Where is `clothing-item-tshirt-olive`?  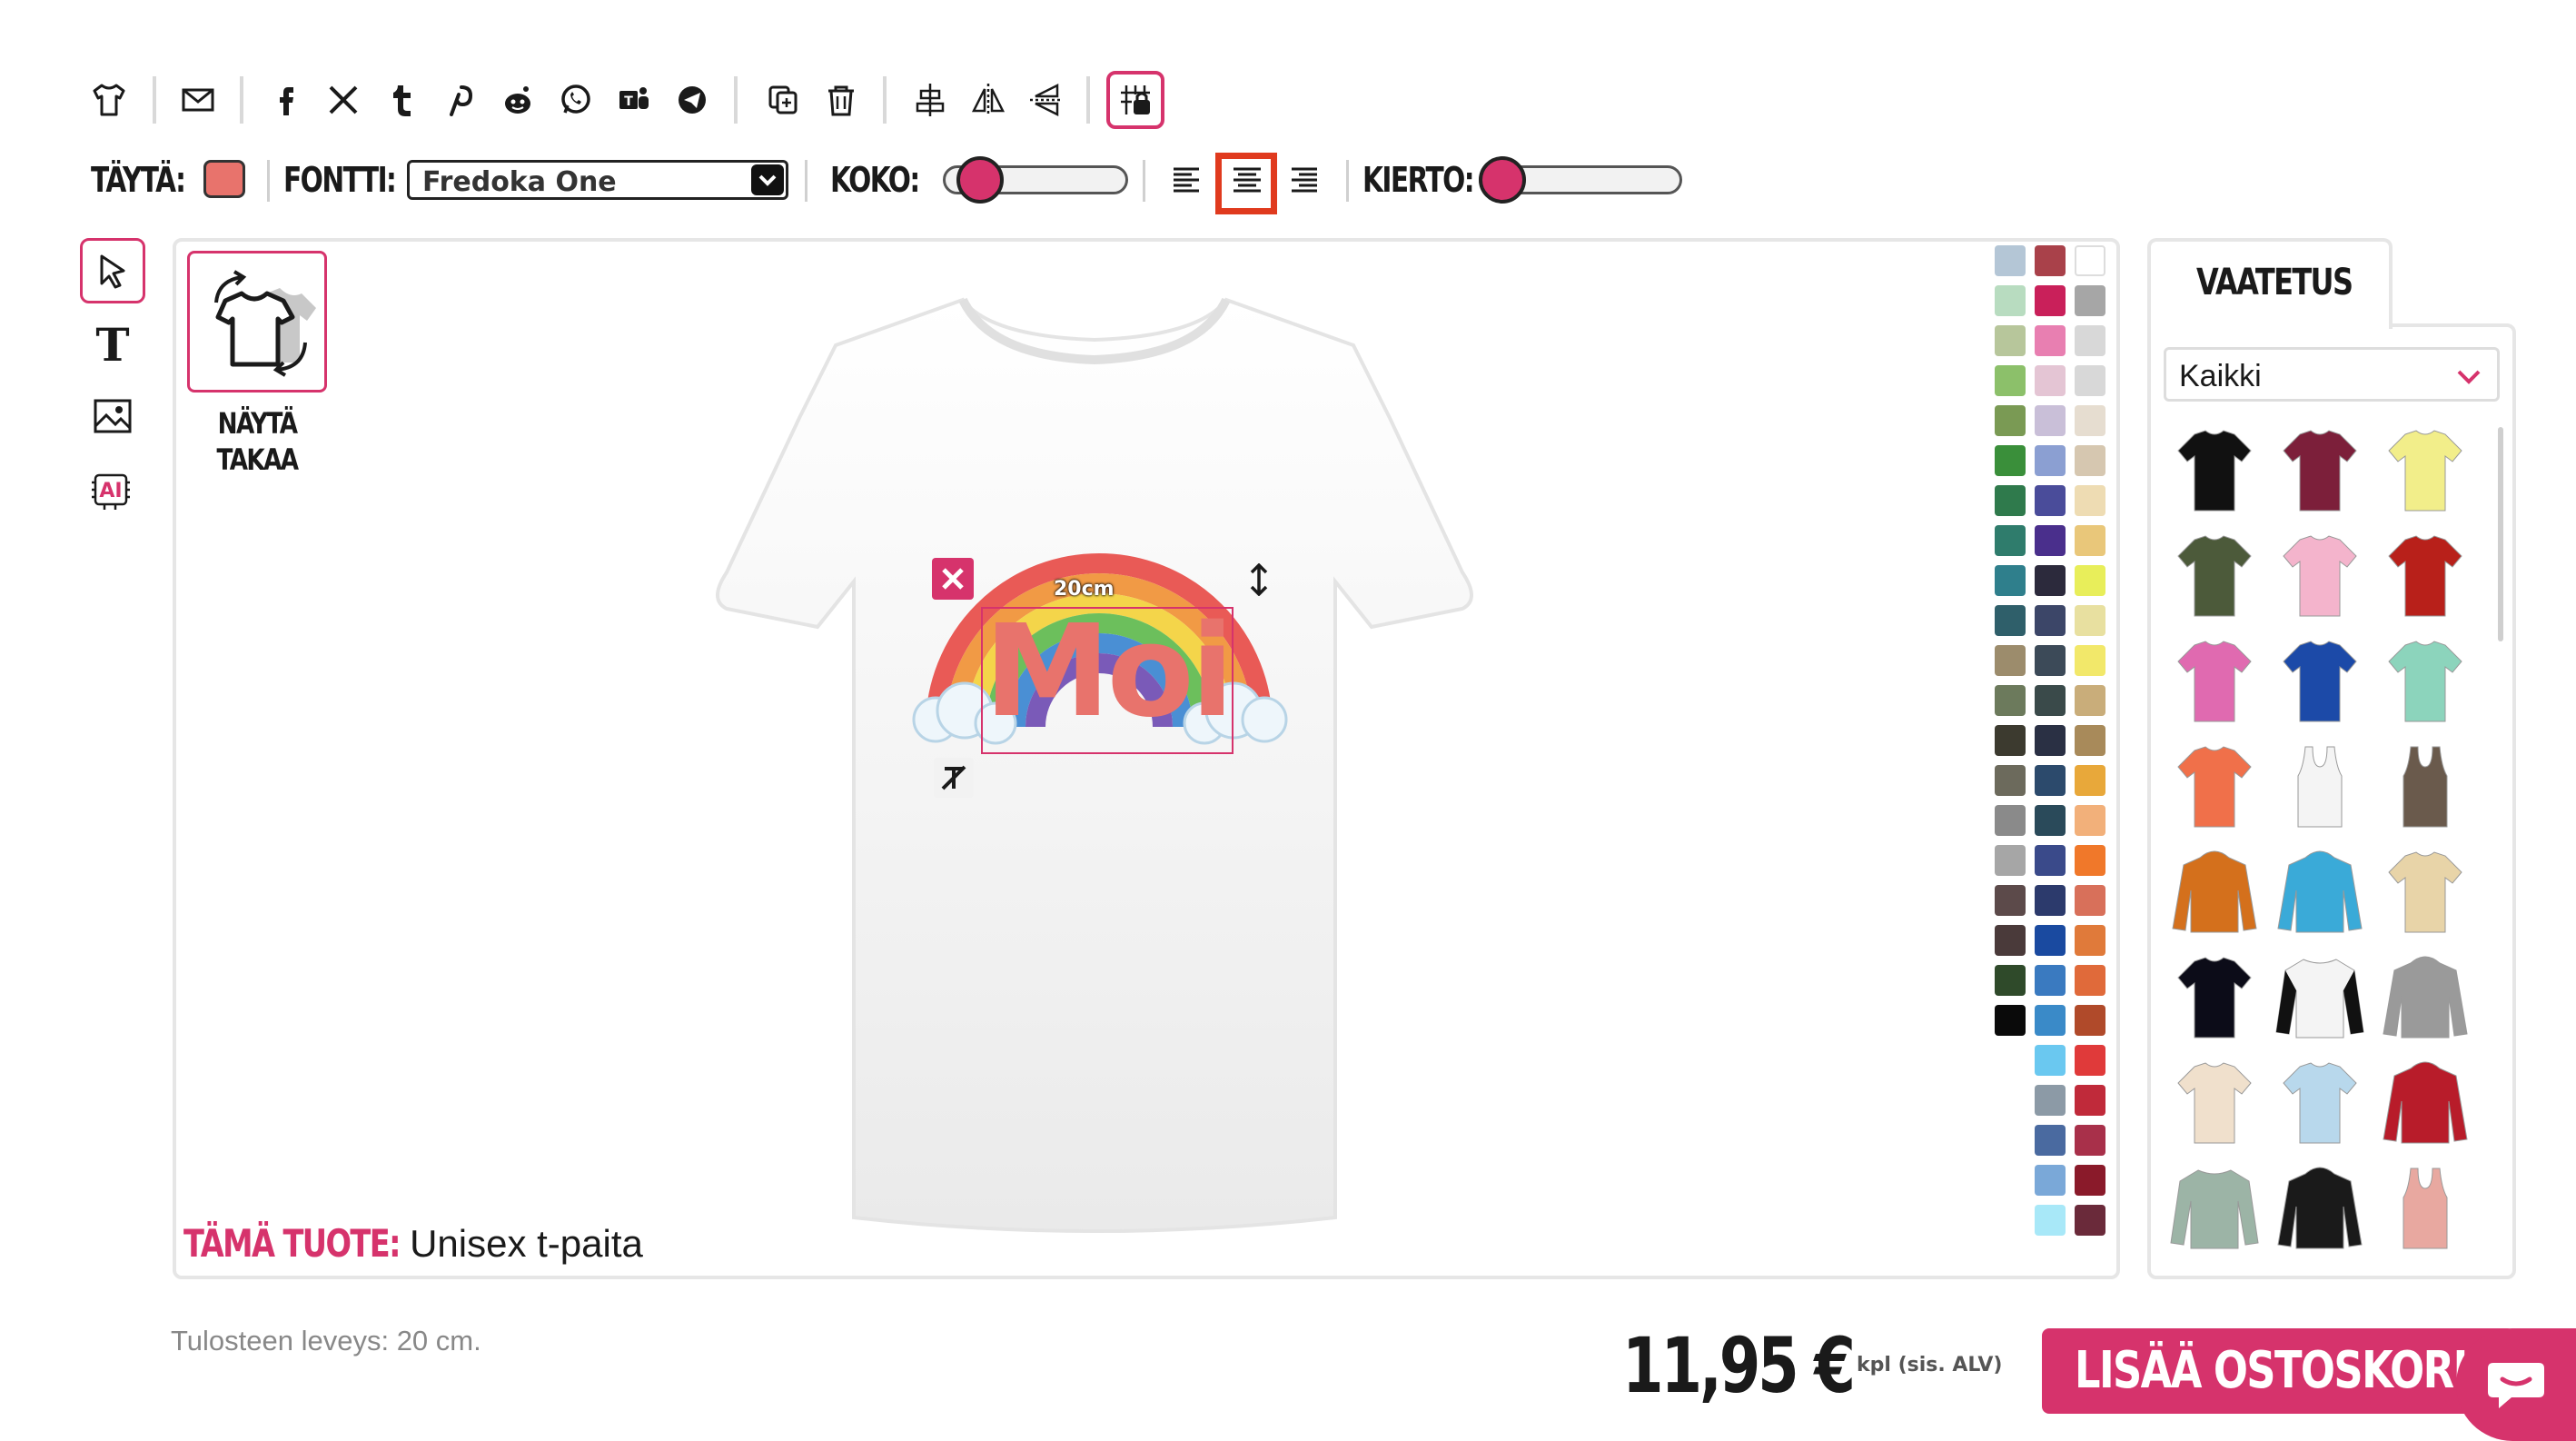 clothing-item-tshirt-olive is located at coordinates (2214, 576).